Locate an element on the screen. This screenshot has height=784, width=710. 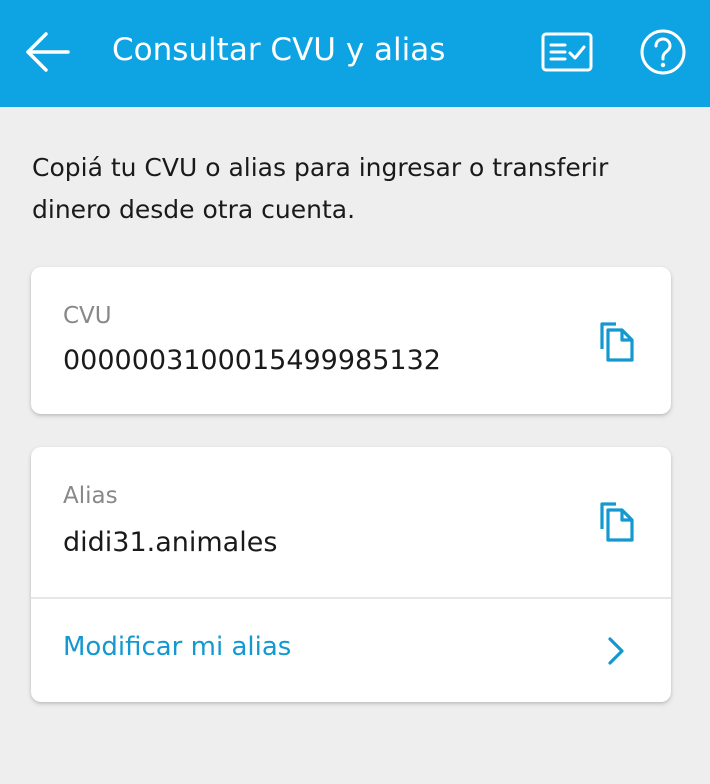
question-circle-icon is located at coordinates (663, 52).